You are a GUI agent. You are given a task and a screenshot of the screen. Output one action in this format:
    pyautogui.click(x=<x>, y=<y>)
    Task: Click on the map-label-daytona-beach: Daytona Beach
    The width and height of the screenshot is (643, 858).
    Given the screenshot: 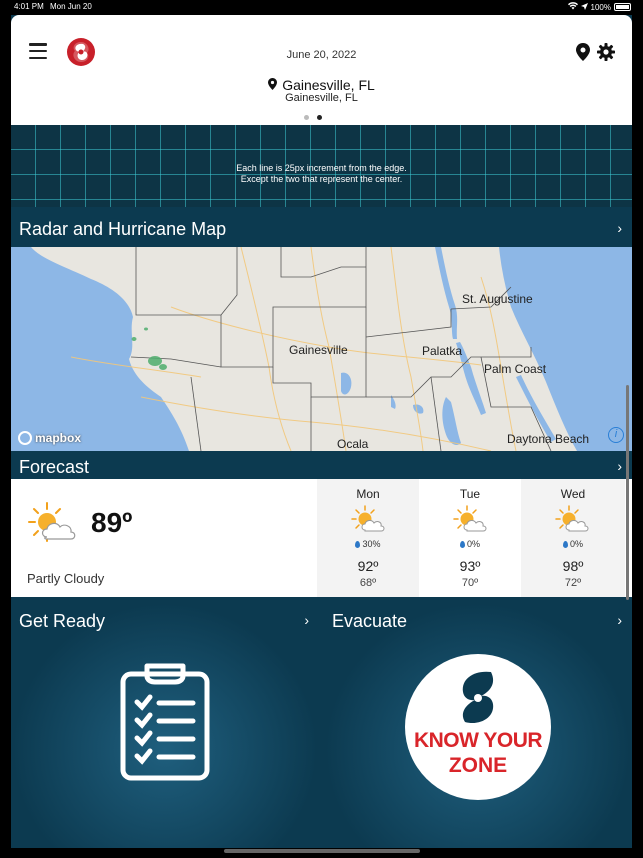 What is the action you would take?
    pyautogui.click(x=548, y=439)
    